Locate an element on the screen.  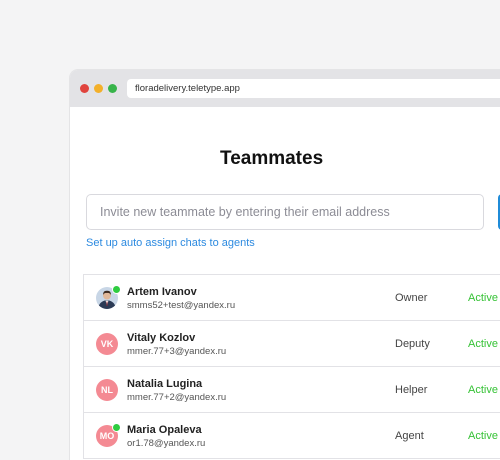
auto-assign-link: Set up auto assign chats to agents is located at coordinates (170, 243).